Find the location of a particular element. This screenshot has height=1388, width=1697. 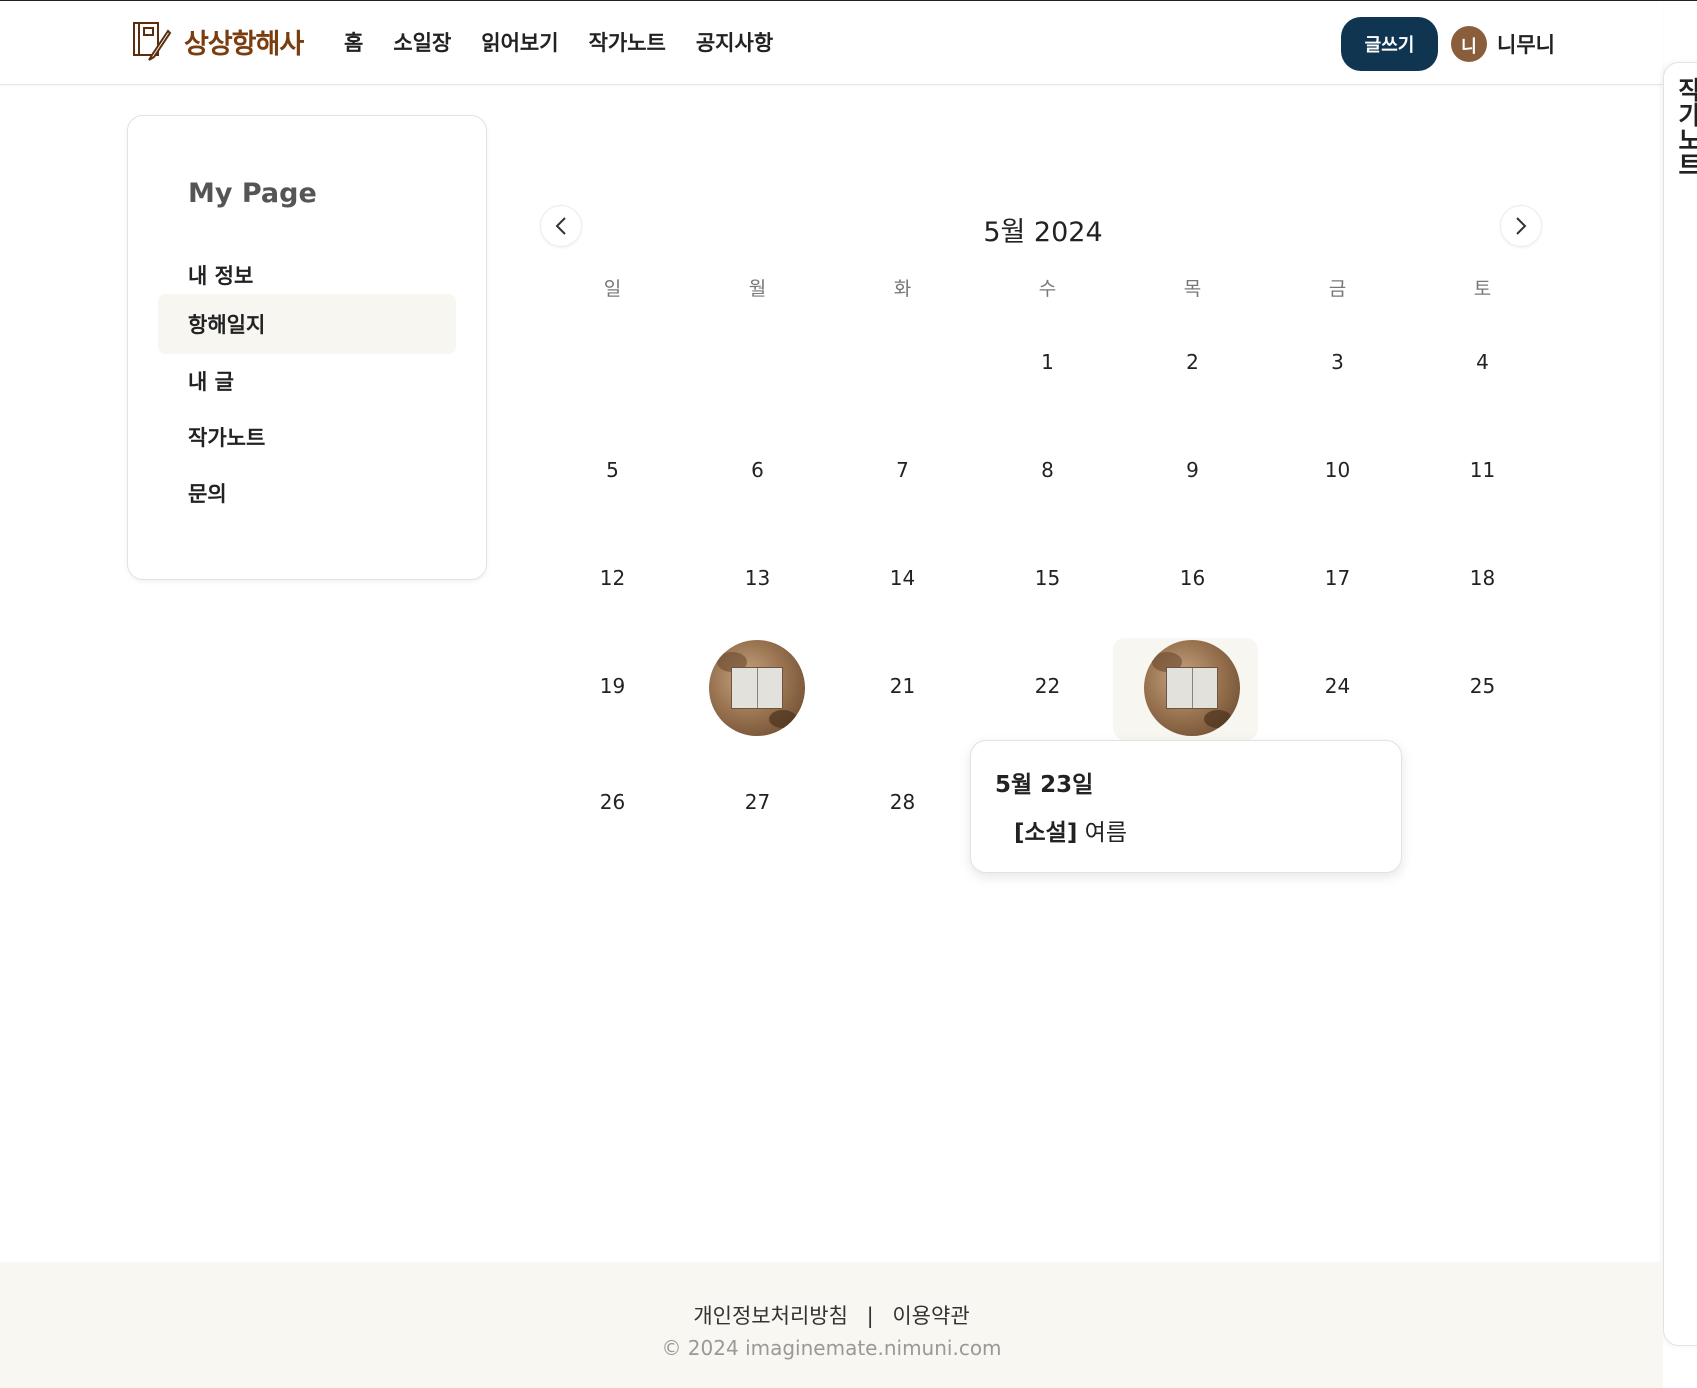

calendar-day: 2 is located at coordinates (1192, 362).